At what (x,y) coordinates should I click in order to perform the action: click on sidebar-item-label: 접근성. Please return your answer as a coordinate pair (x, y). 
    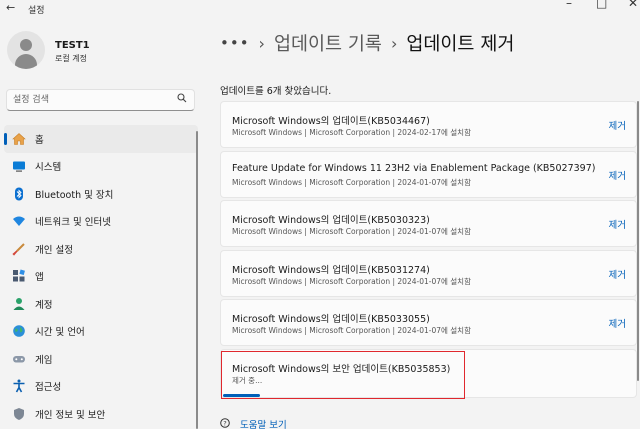
    Looking at the image, I should click on (48, 388).